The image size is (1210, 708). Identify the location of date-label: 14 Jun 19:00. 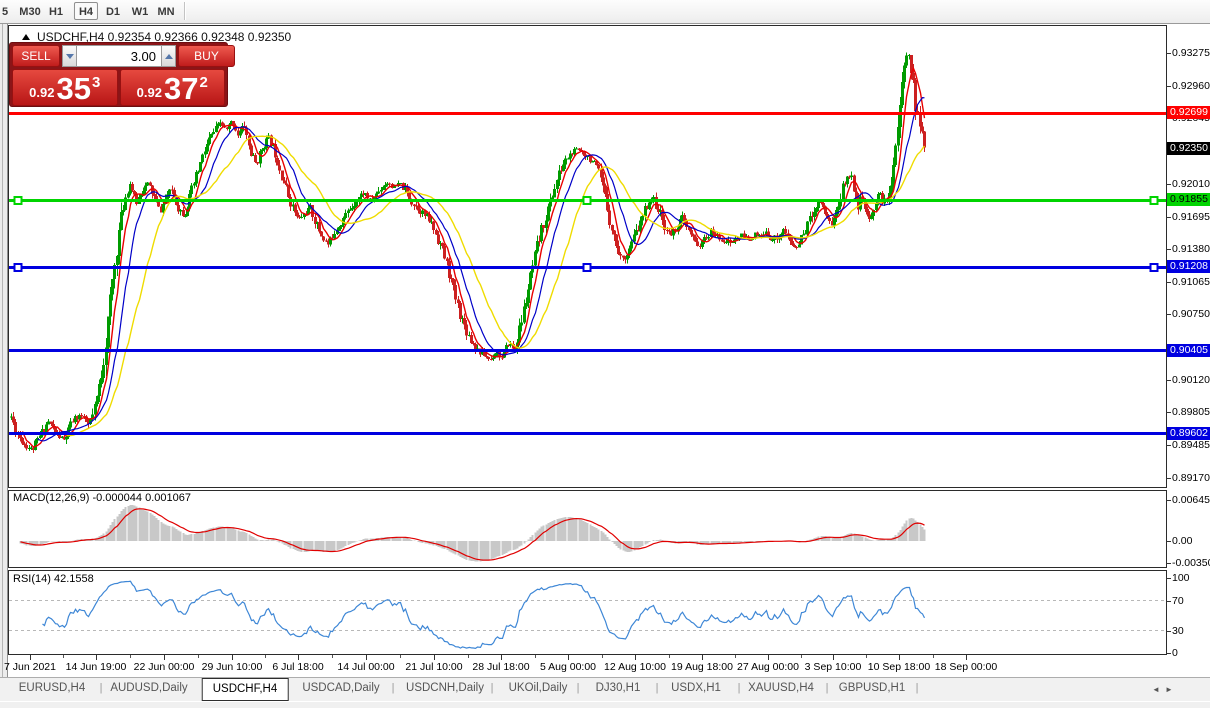
(96, 667).